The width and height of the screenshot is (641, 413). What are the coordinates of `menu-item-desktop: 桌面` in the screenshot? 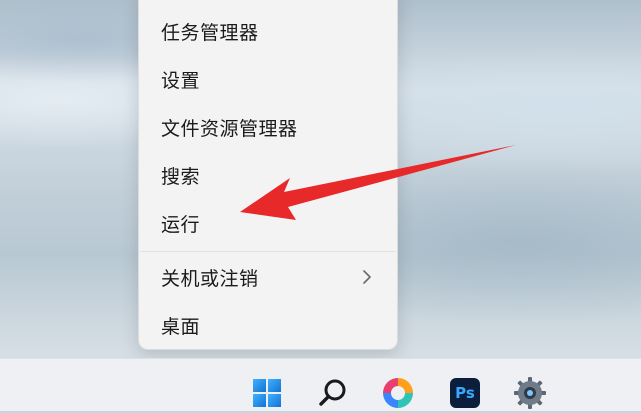 It's located at (268, 325).